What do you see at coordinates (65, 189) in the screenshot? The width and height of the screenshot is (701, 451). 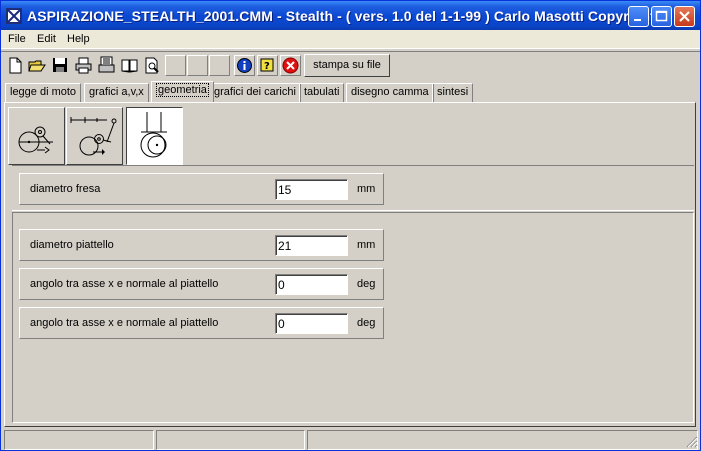 I see `diametro-fresa-label: diametro fresa` at bounding box center [65, 189].